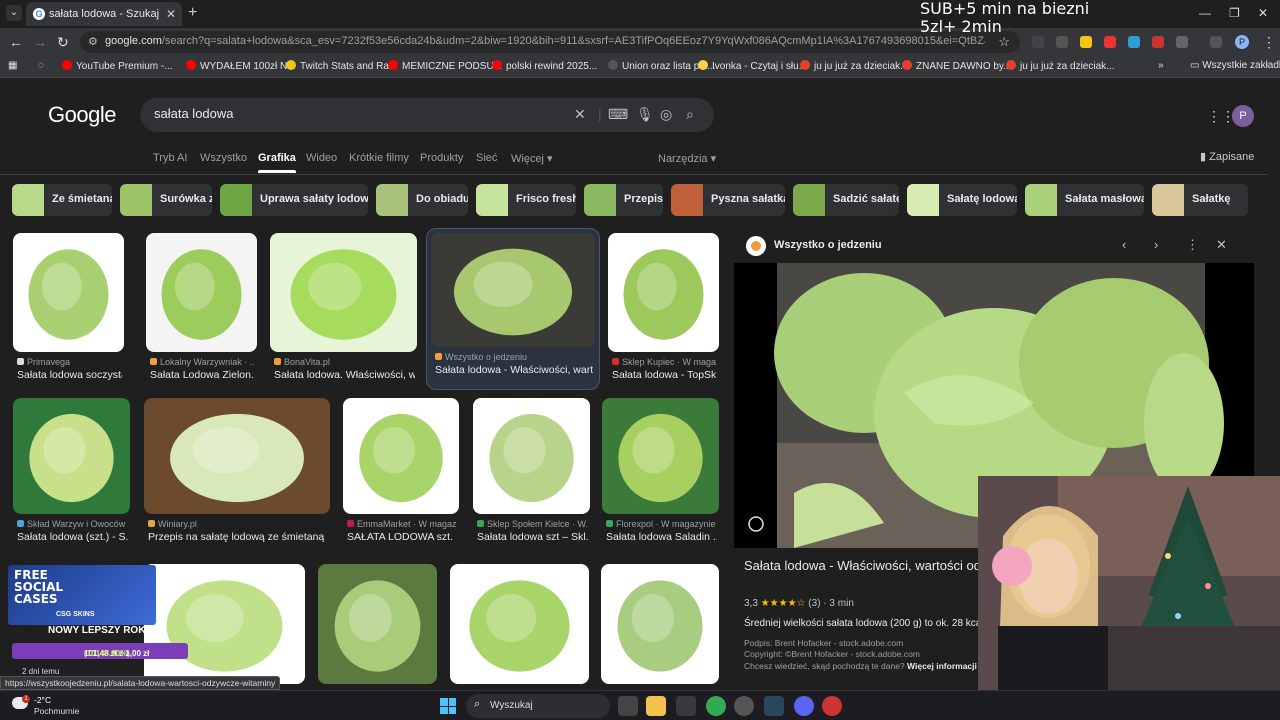 The height and width of the screenshot is (720, 1280). I want to click on lens-icon: ◎, so click(666, 114).